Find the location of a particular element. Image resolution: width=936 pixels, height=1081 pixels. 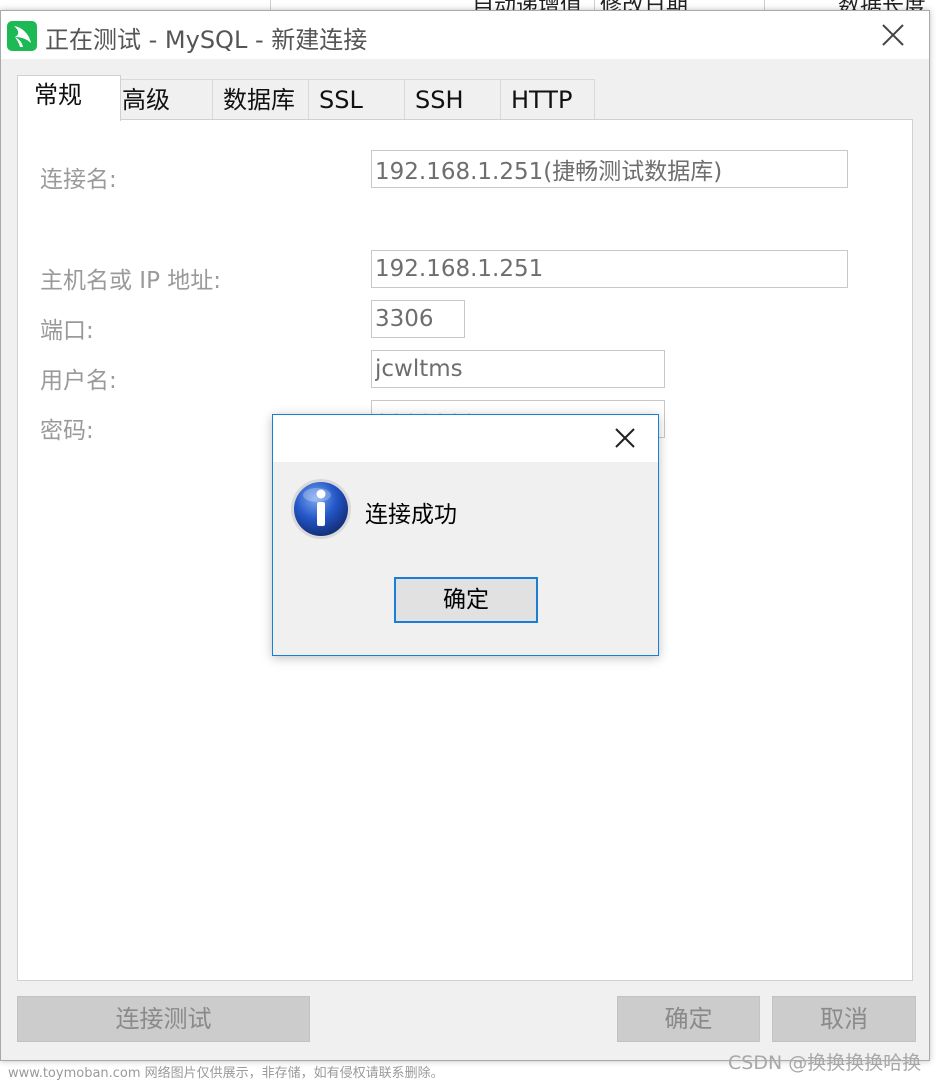

tab-database: 数据库 is located at coordinates (260, 100).